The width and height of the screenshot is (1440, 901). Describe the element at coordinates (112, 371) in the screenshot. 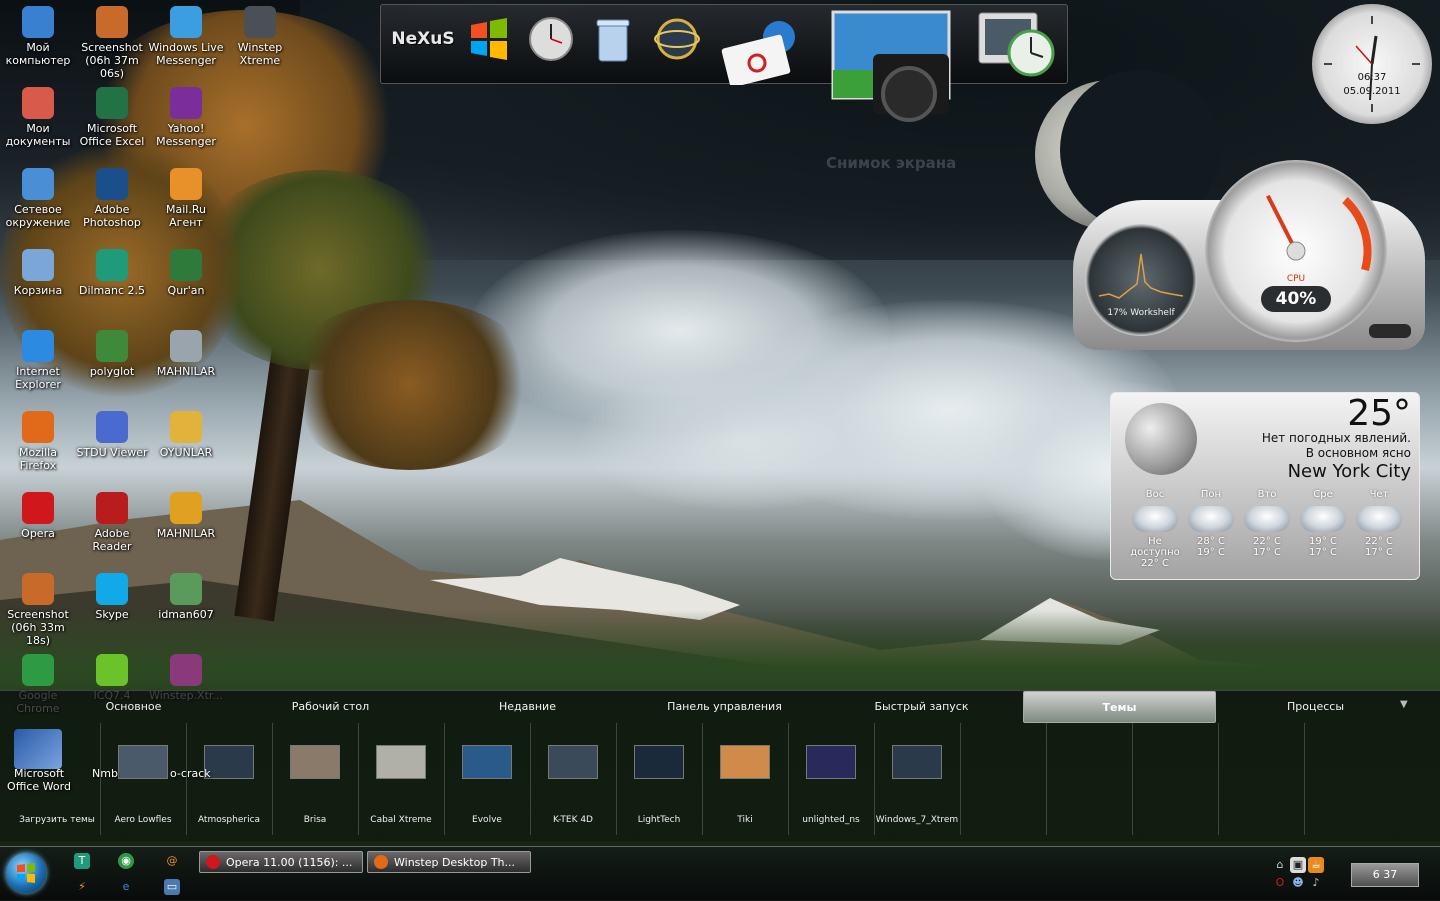

I see `desktop-icon-label: polyglot` at that location.